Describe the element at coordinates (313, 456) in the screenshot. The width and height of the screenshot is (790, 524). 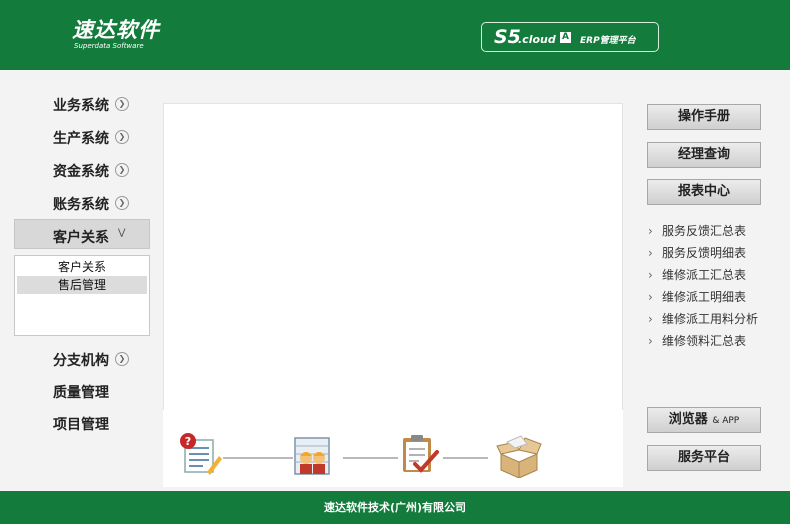
I see `dispatch-workers-icon` at that location.